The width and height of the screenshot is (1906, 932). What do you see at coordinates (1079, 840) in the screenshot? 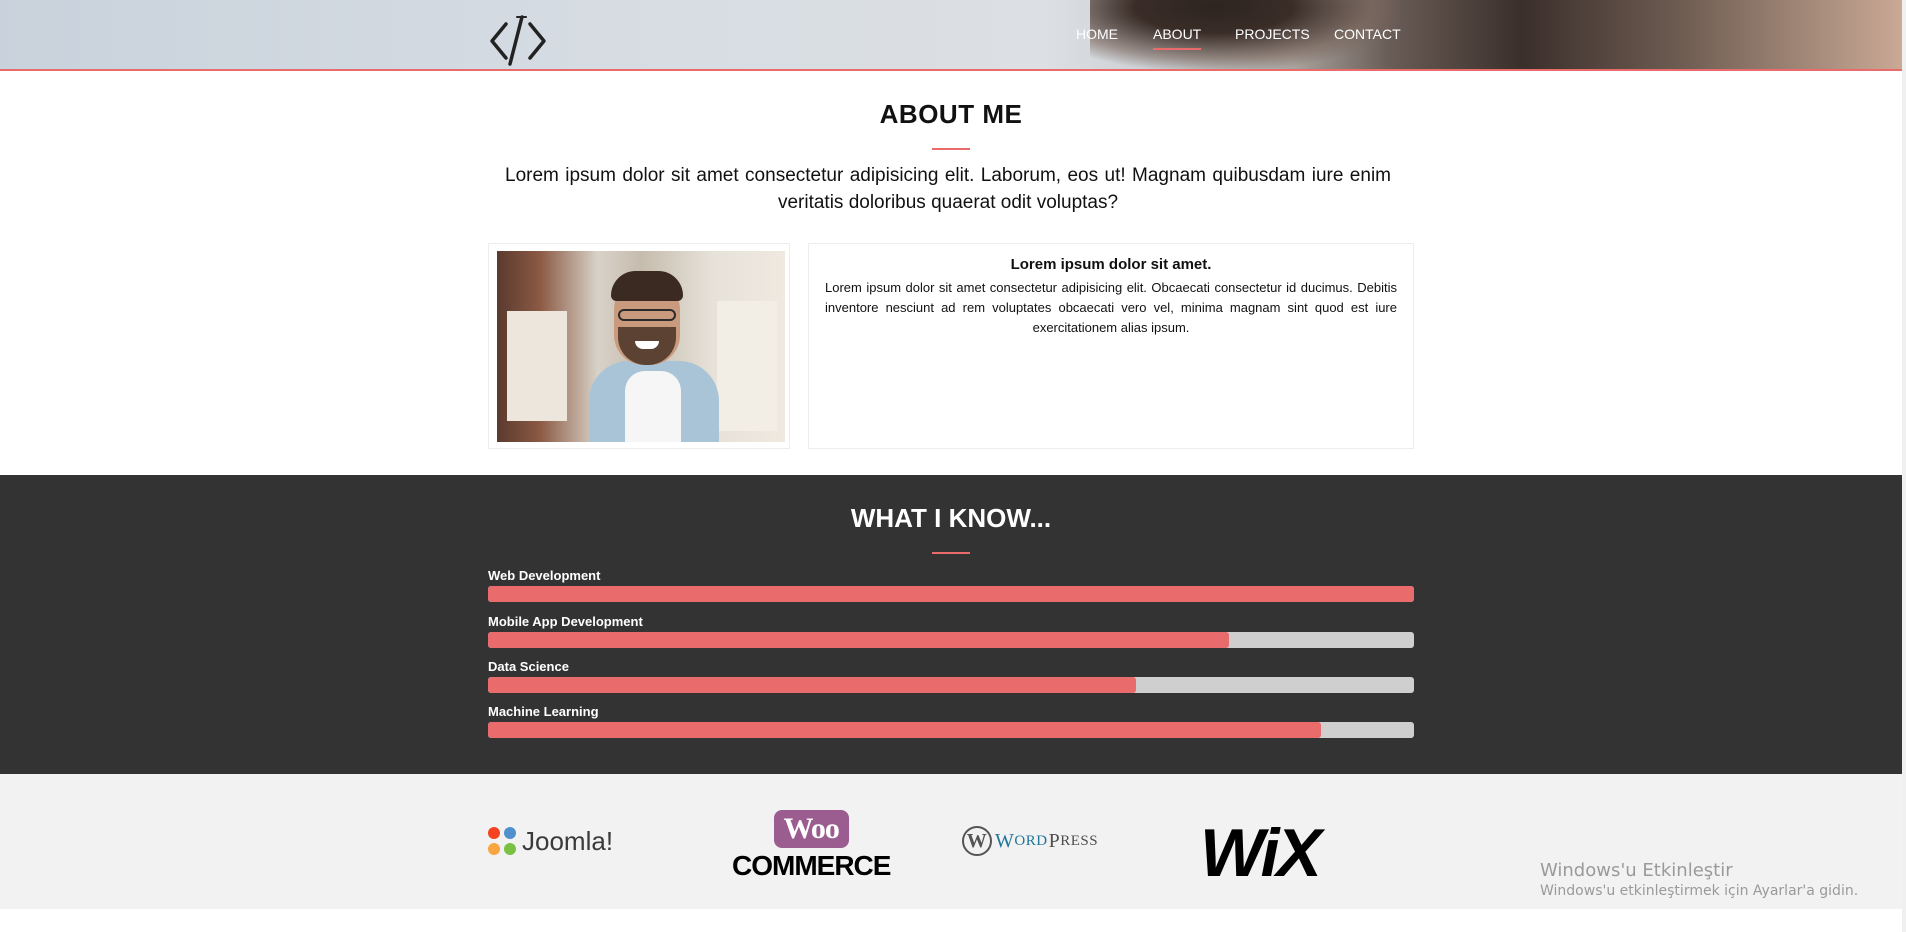
I see `wordpress-ress: RESS` at bounding box center [1079, 840].